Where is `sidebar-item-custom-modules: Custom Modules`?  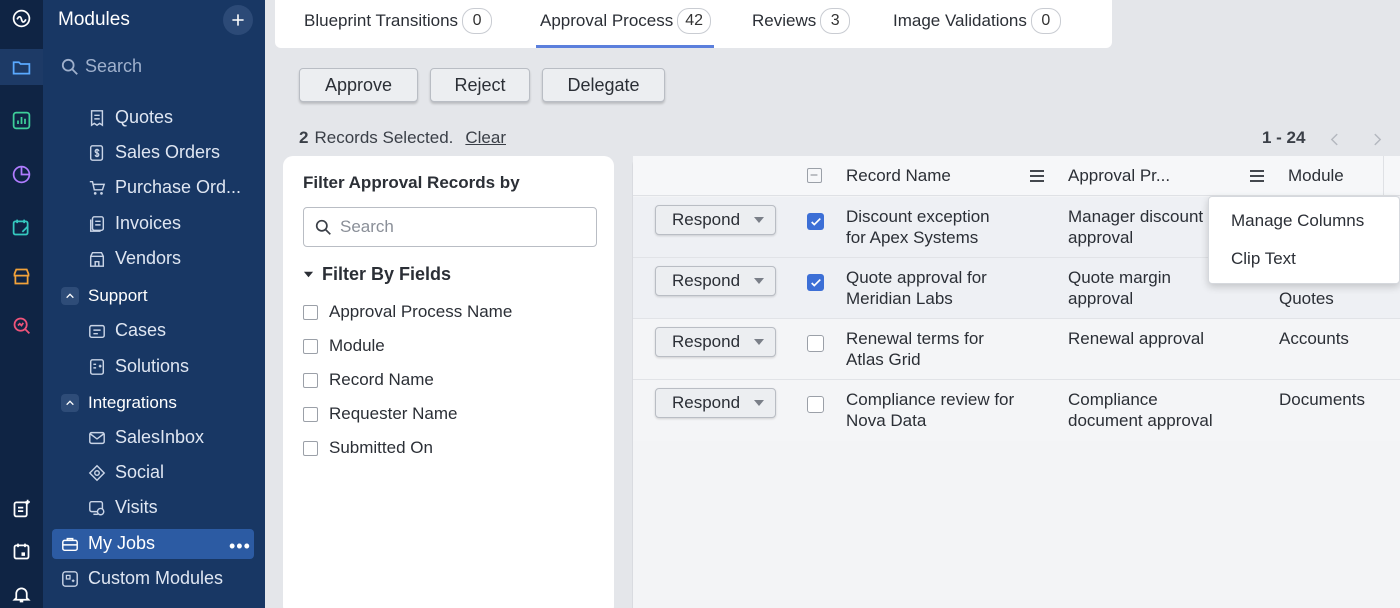 sidebar-item-custom-modules: Custom Modules is located at coordinates (142, 578).